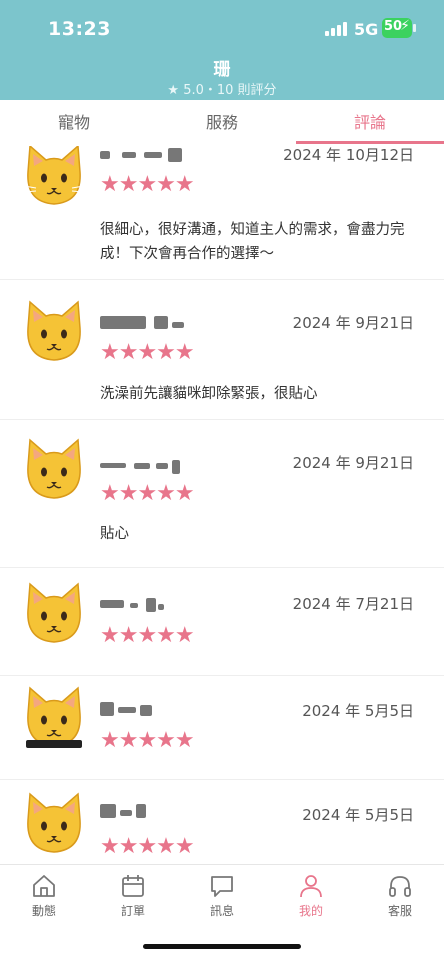 The height and width of the screenshot is (960, 444). What do you see at coordinates (222, 90) in the screenshot?
I see `rating-summary: ★ 5.0・10 則評分` at bounding box center [222, 90].